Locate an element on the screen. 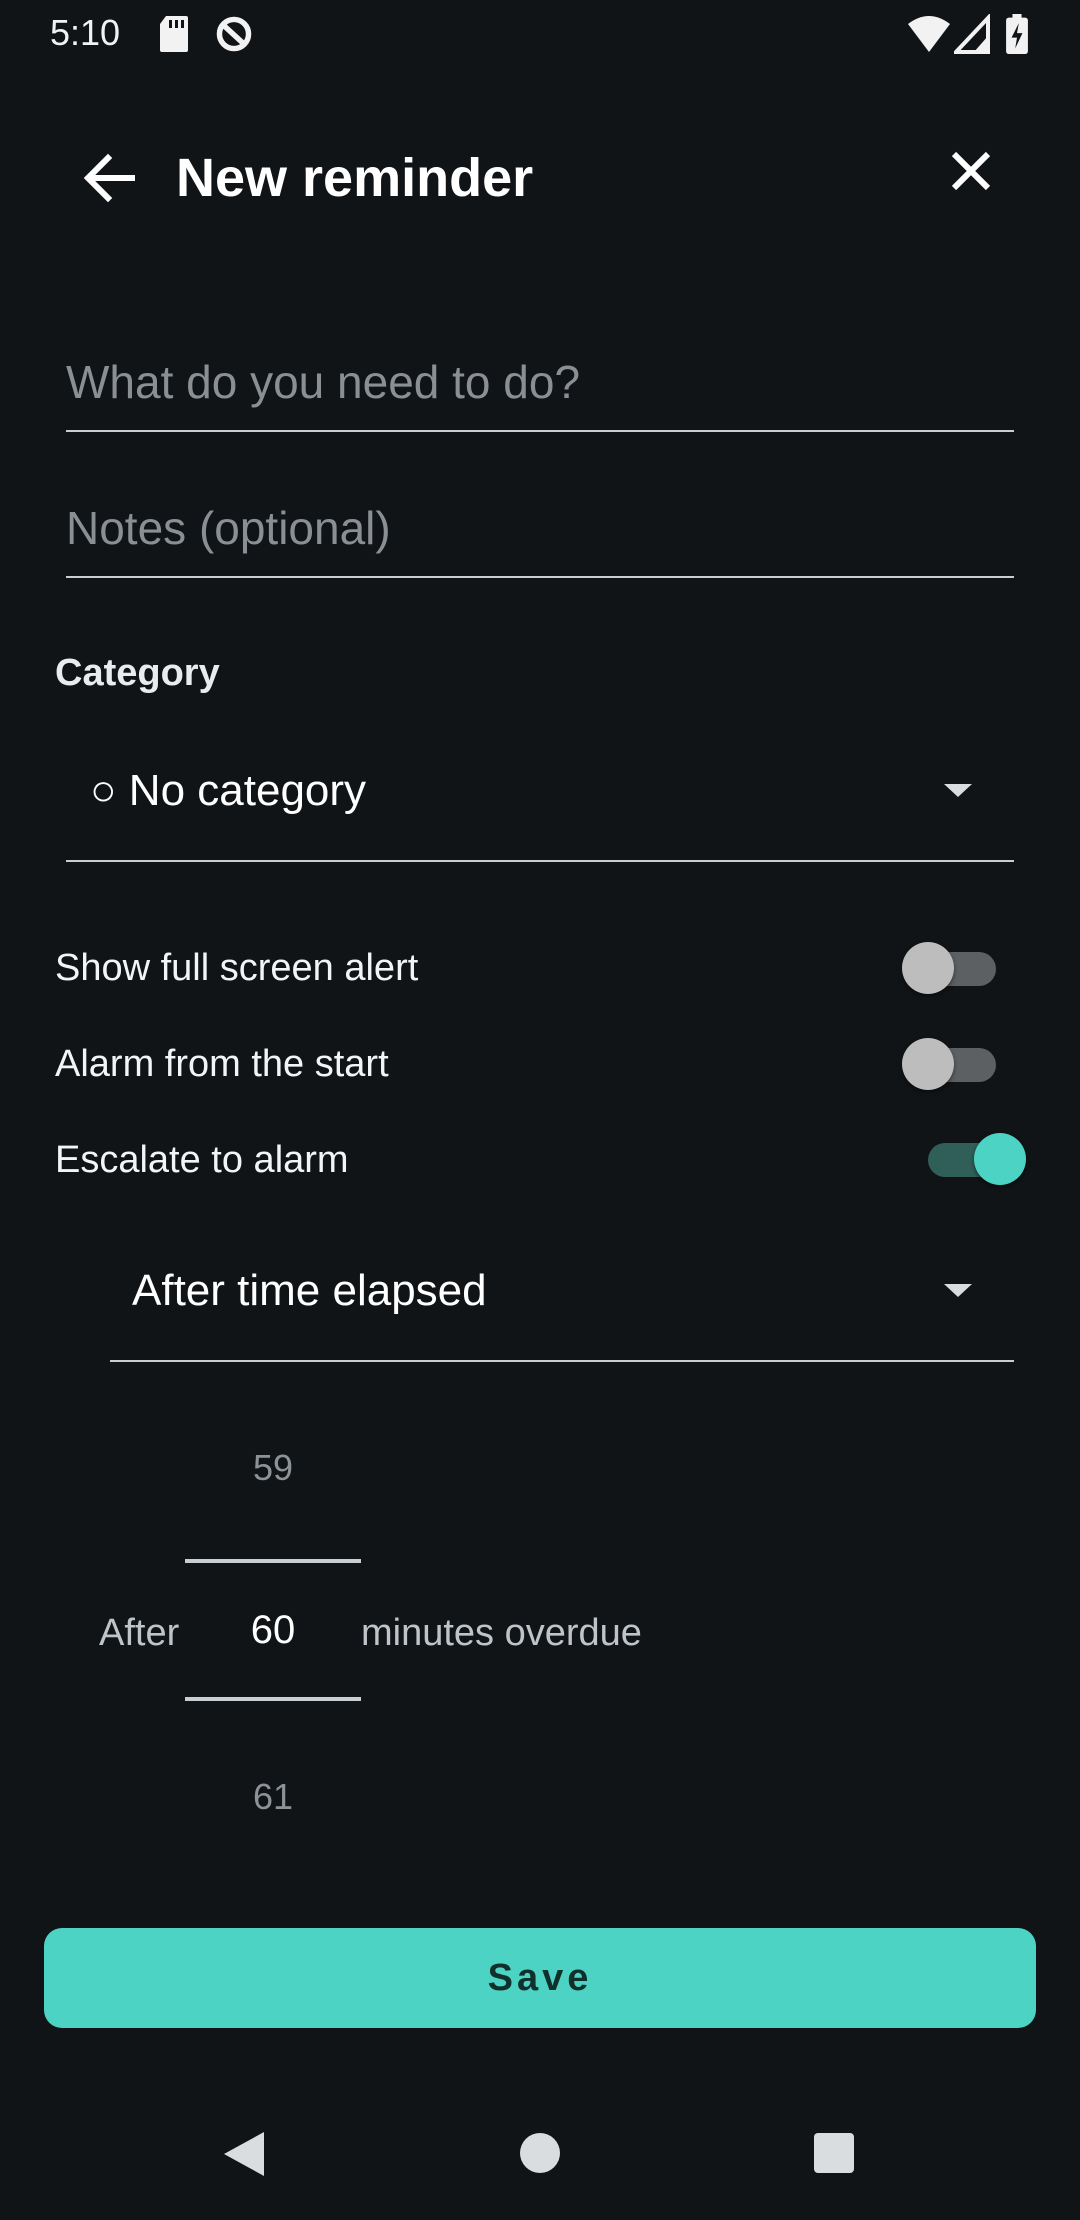  escalation-mode-selected-value: After time elapsed is located at coordinates (309, 1290).